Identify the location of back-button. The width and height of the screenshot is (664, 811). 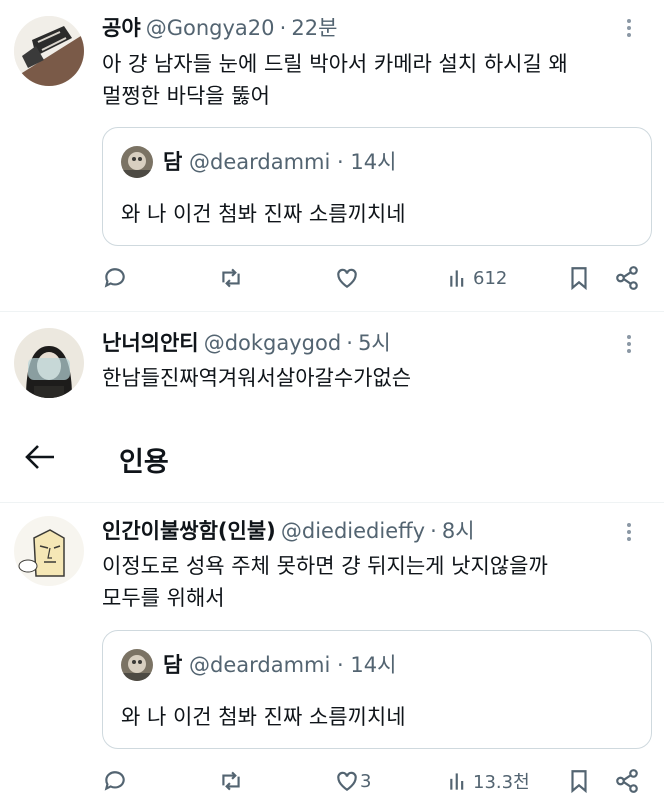
(40, 459).